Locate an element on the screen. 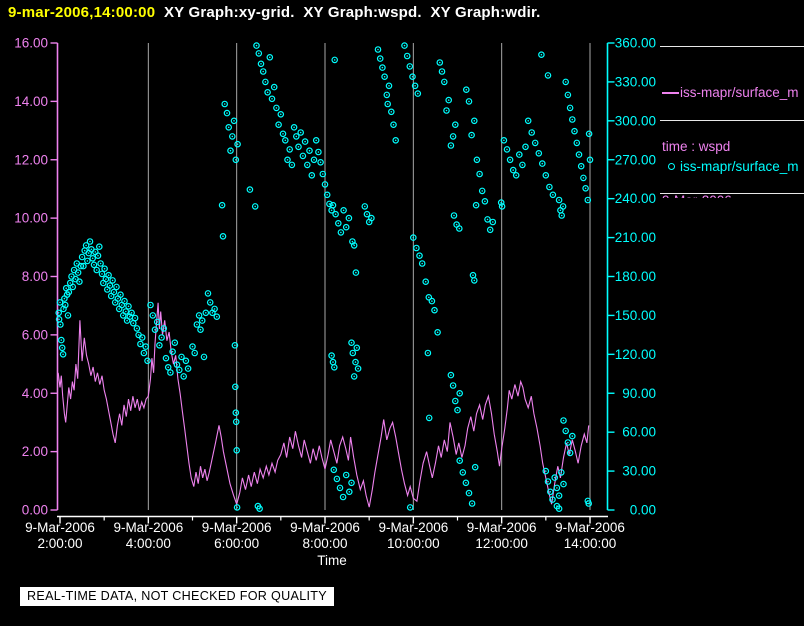 This screenshot has height=626, width=804. svg-text: 16.00 is located at coordinates (31, 43).